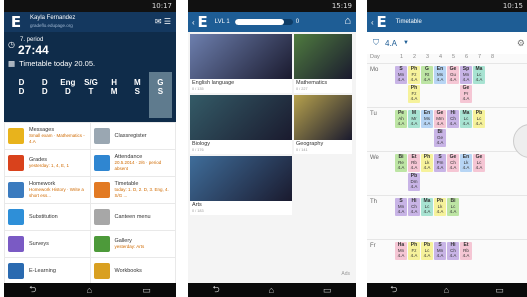  What do you see at coordinates (453, 57) in the screenshot?
I see `period-number: 5` at bounding box center [453, 57].